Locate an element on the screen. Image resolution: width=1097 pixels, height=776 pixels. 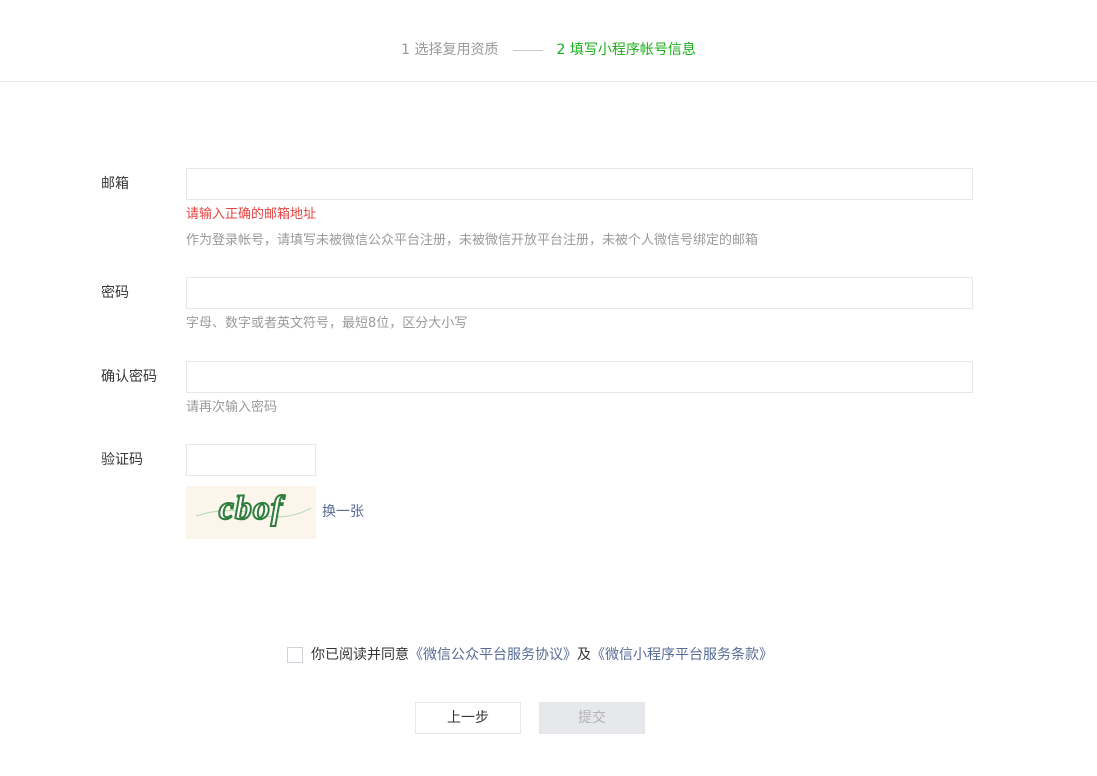
email-label: 邮箱 is located at coordinates (115, 184).